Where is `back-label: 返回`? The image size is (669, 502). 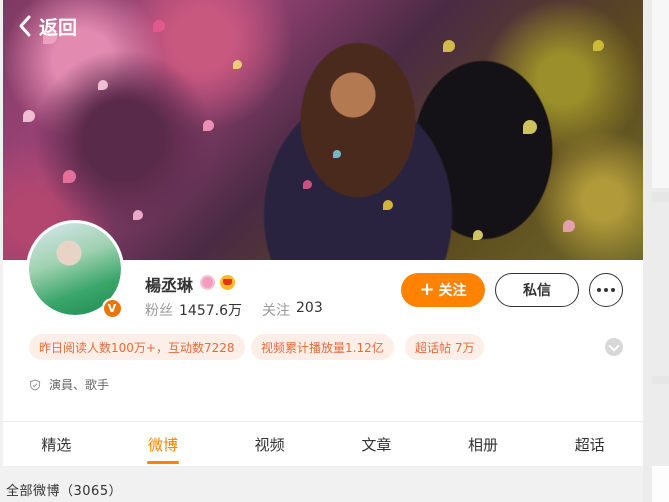 back-label: 返回 is located at coordinates (58, 28).